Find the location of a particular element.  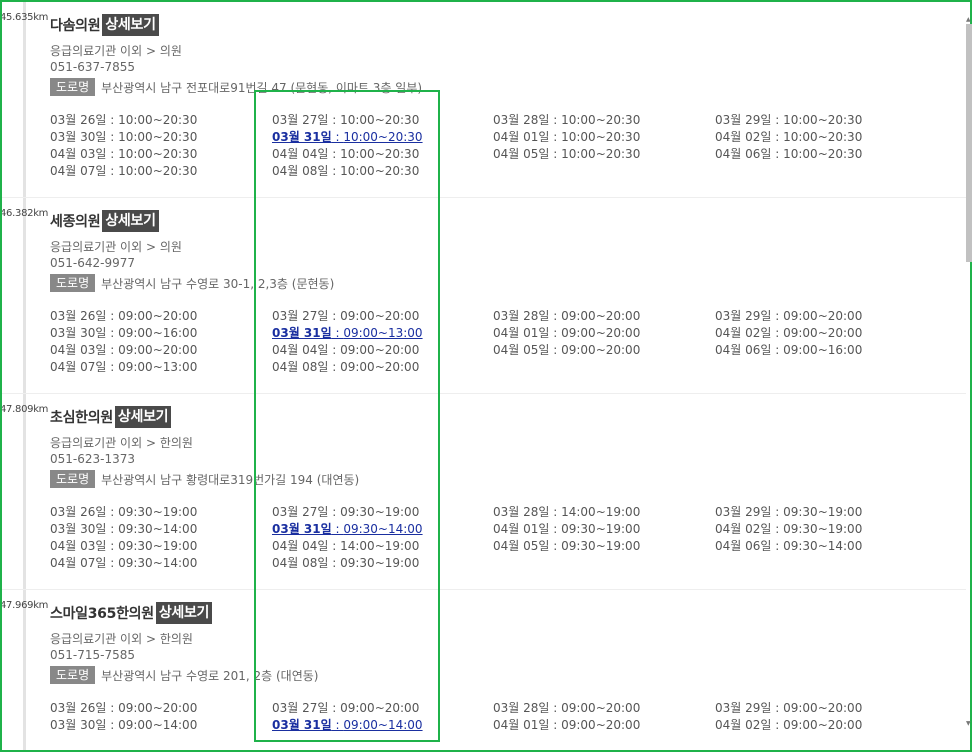

clinic-address: 부산광역시 남구 전포대로91번길 47 (문현동, 이마트 3층 일부) is located at coordinates (262, 87).